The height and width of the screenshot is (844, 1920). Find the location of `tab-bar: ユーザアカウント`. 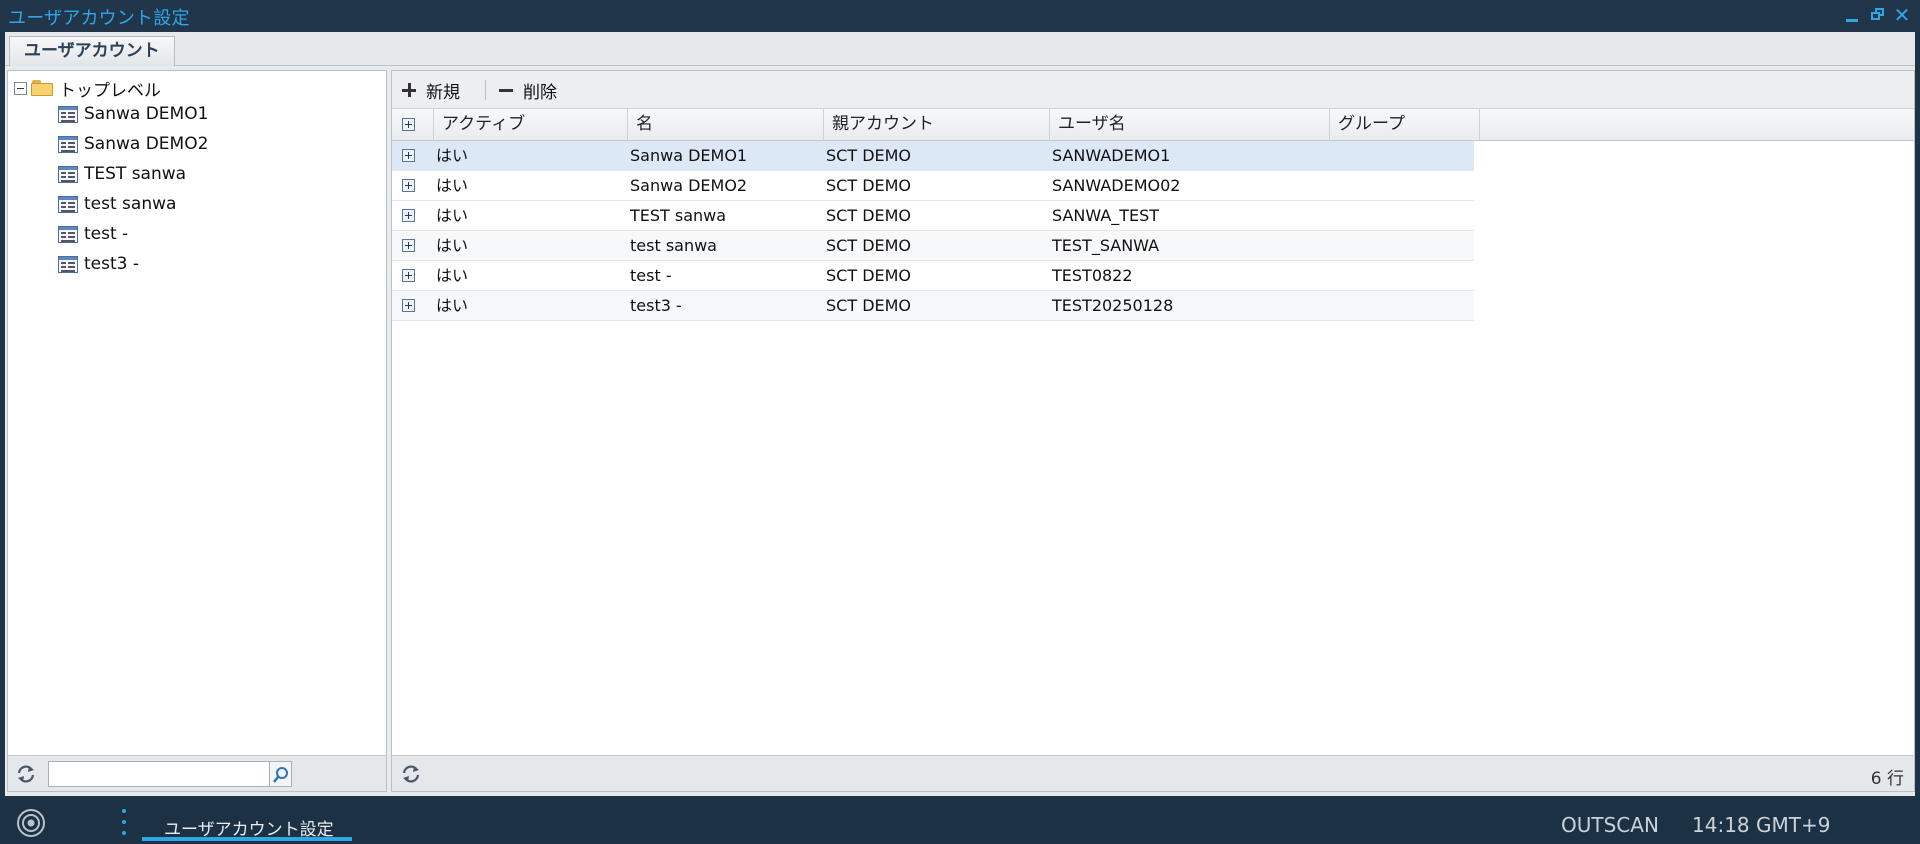

tab-bar: ユーザアカウント is located at coordinates (960, 49).